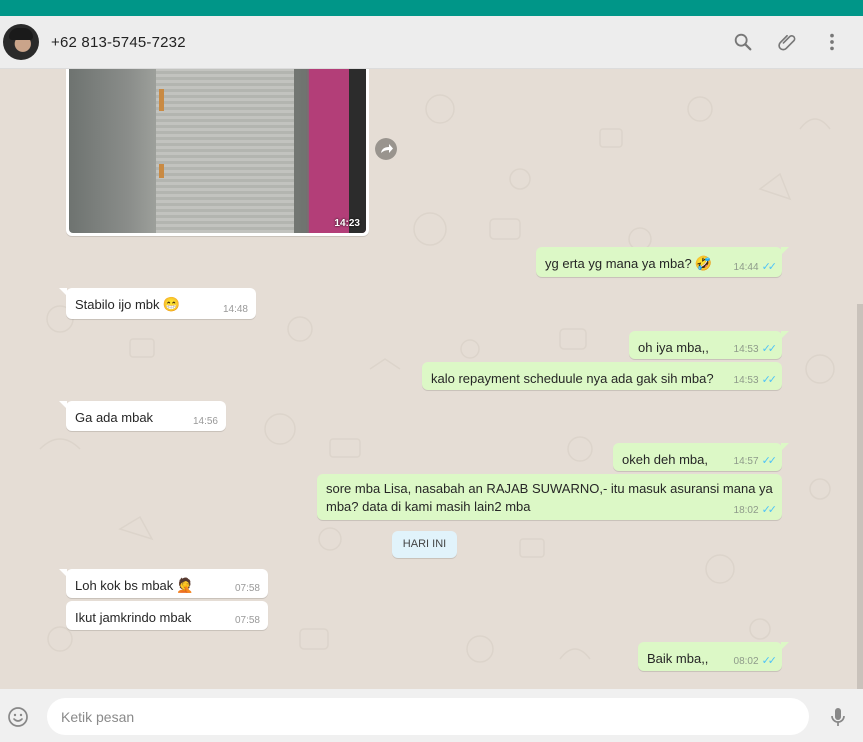  I want to click on message-outgoing: Baik mba,, 08:02 ✓✓, so click(713, 656).